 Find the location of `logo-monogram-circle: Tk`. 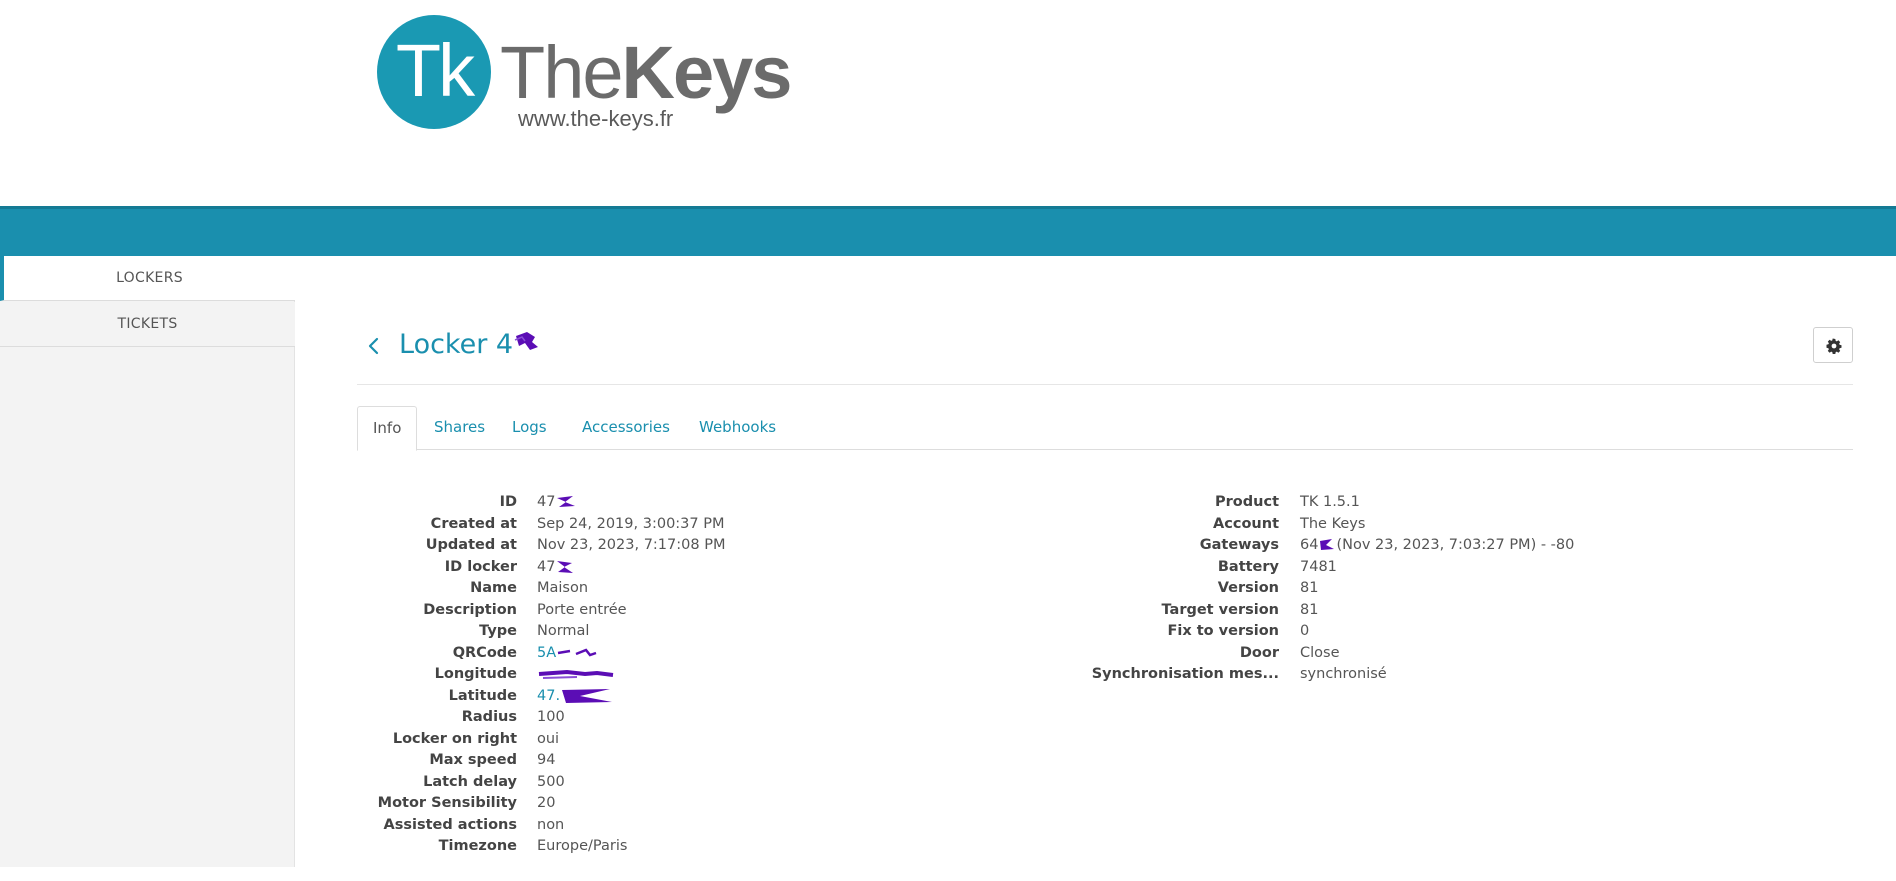

logo-monogram-circle: Tk is located at coordinates (434, 72).